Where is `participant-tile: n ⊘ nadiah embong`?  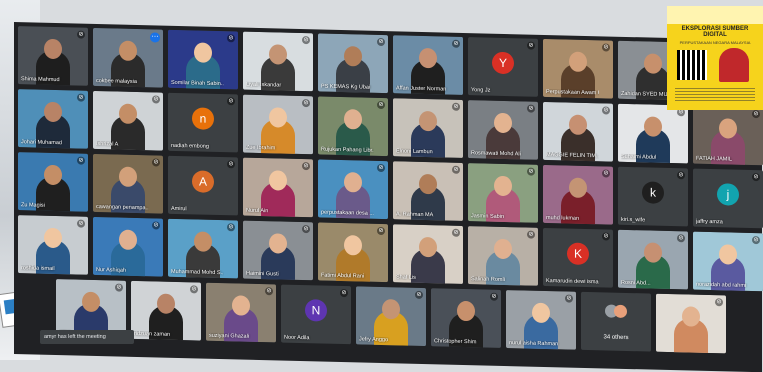
participant-tile: n ⊘ nadiah embong is located at coordinates (203, 122).